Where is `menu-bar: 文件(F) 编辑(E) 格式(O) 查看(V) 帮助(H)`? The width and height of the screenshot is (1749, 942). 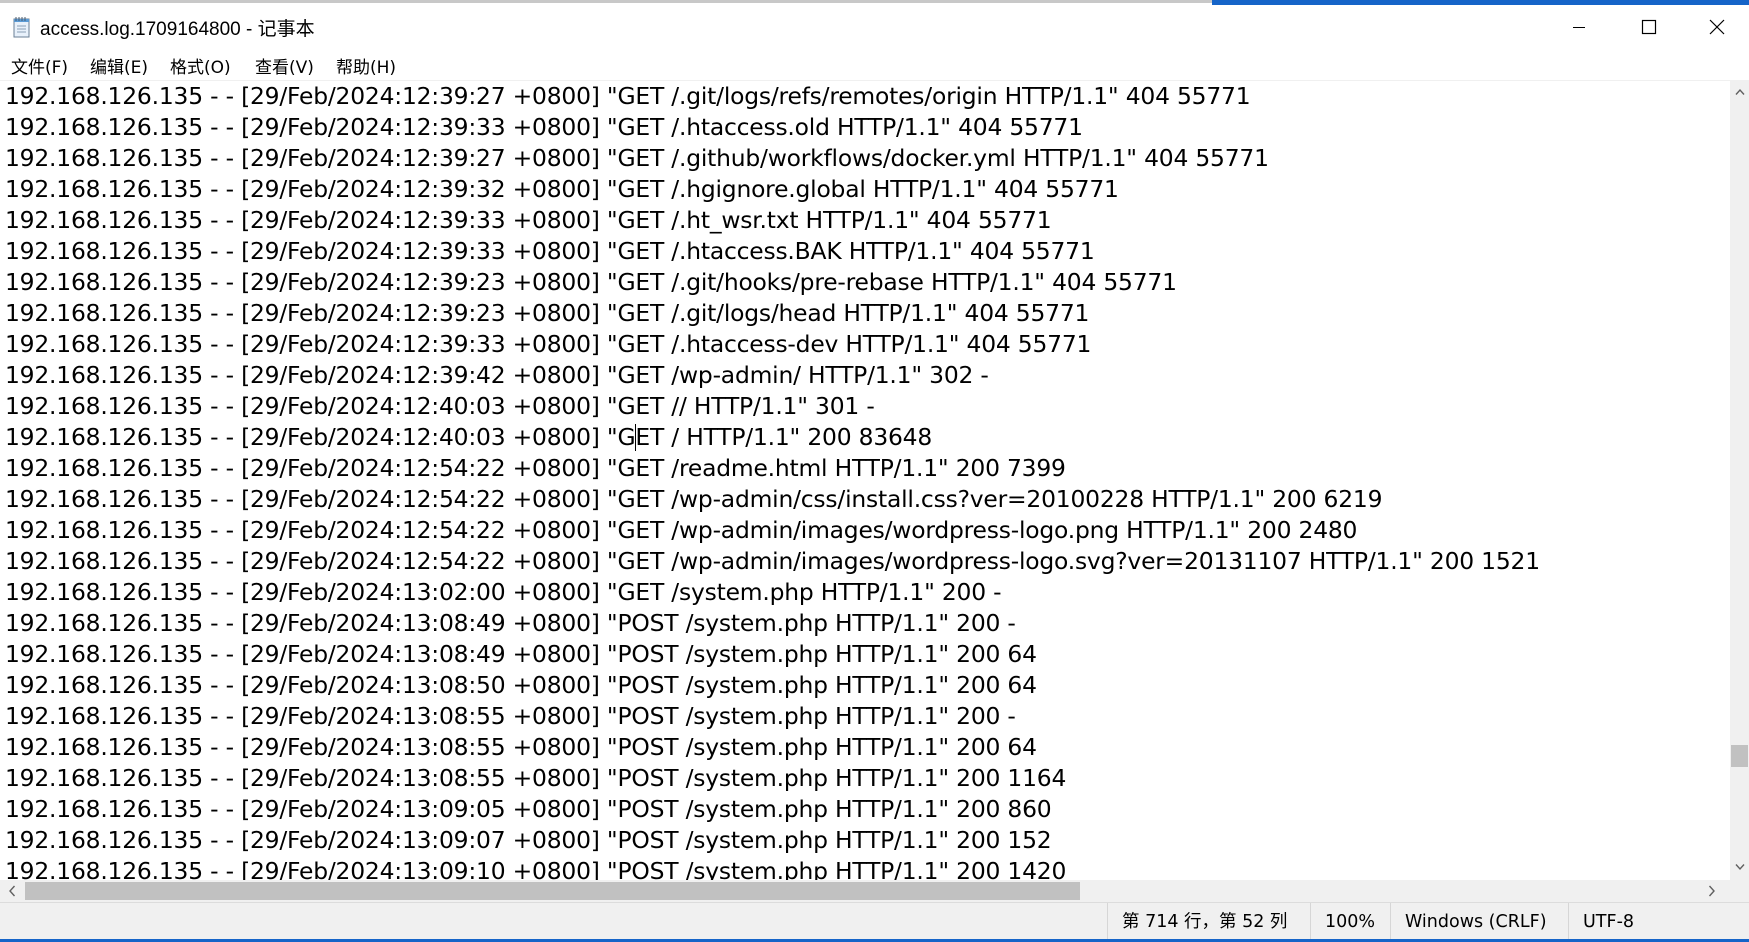
menu-bar: 文件(F) 编辑(E) 格式(O) 查看(V) 帮助(H) is located at coordinates (874, 64).